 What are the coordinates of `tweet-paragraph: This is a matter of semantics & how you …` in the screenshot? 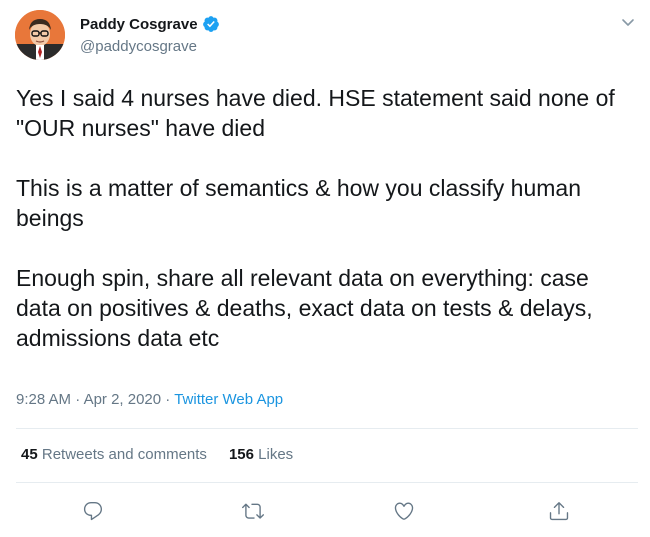 It's located at (302, 203).